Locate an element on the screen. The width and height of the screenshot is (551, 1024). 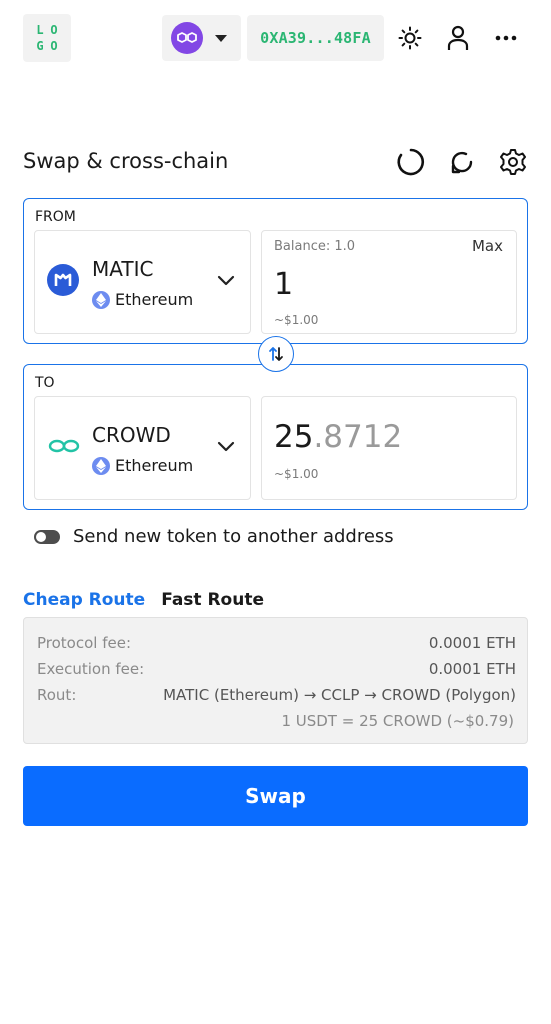
to-amount-decimal: .8712 is located at coordinates (358, 437).